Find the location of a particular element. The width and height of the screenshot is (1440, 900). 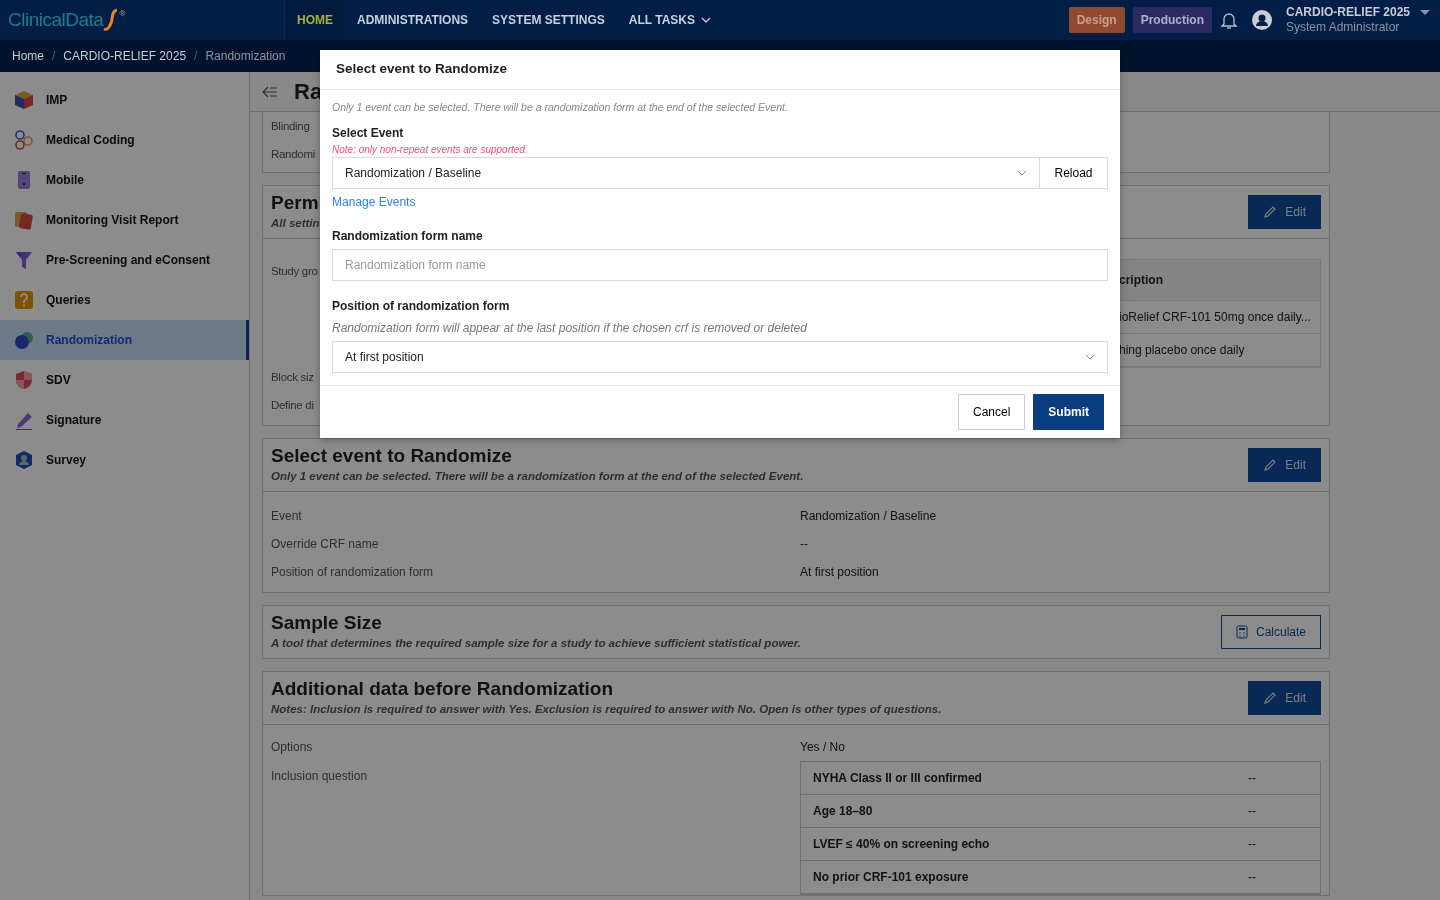

cancel-button: Cancel is located at coordinates (991, 411).